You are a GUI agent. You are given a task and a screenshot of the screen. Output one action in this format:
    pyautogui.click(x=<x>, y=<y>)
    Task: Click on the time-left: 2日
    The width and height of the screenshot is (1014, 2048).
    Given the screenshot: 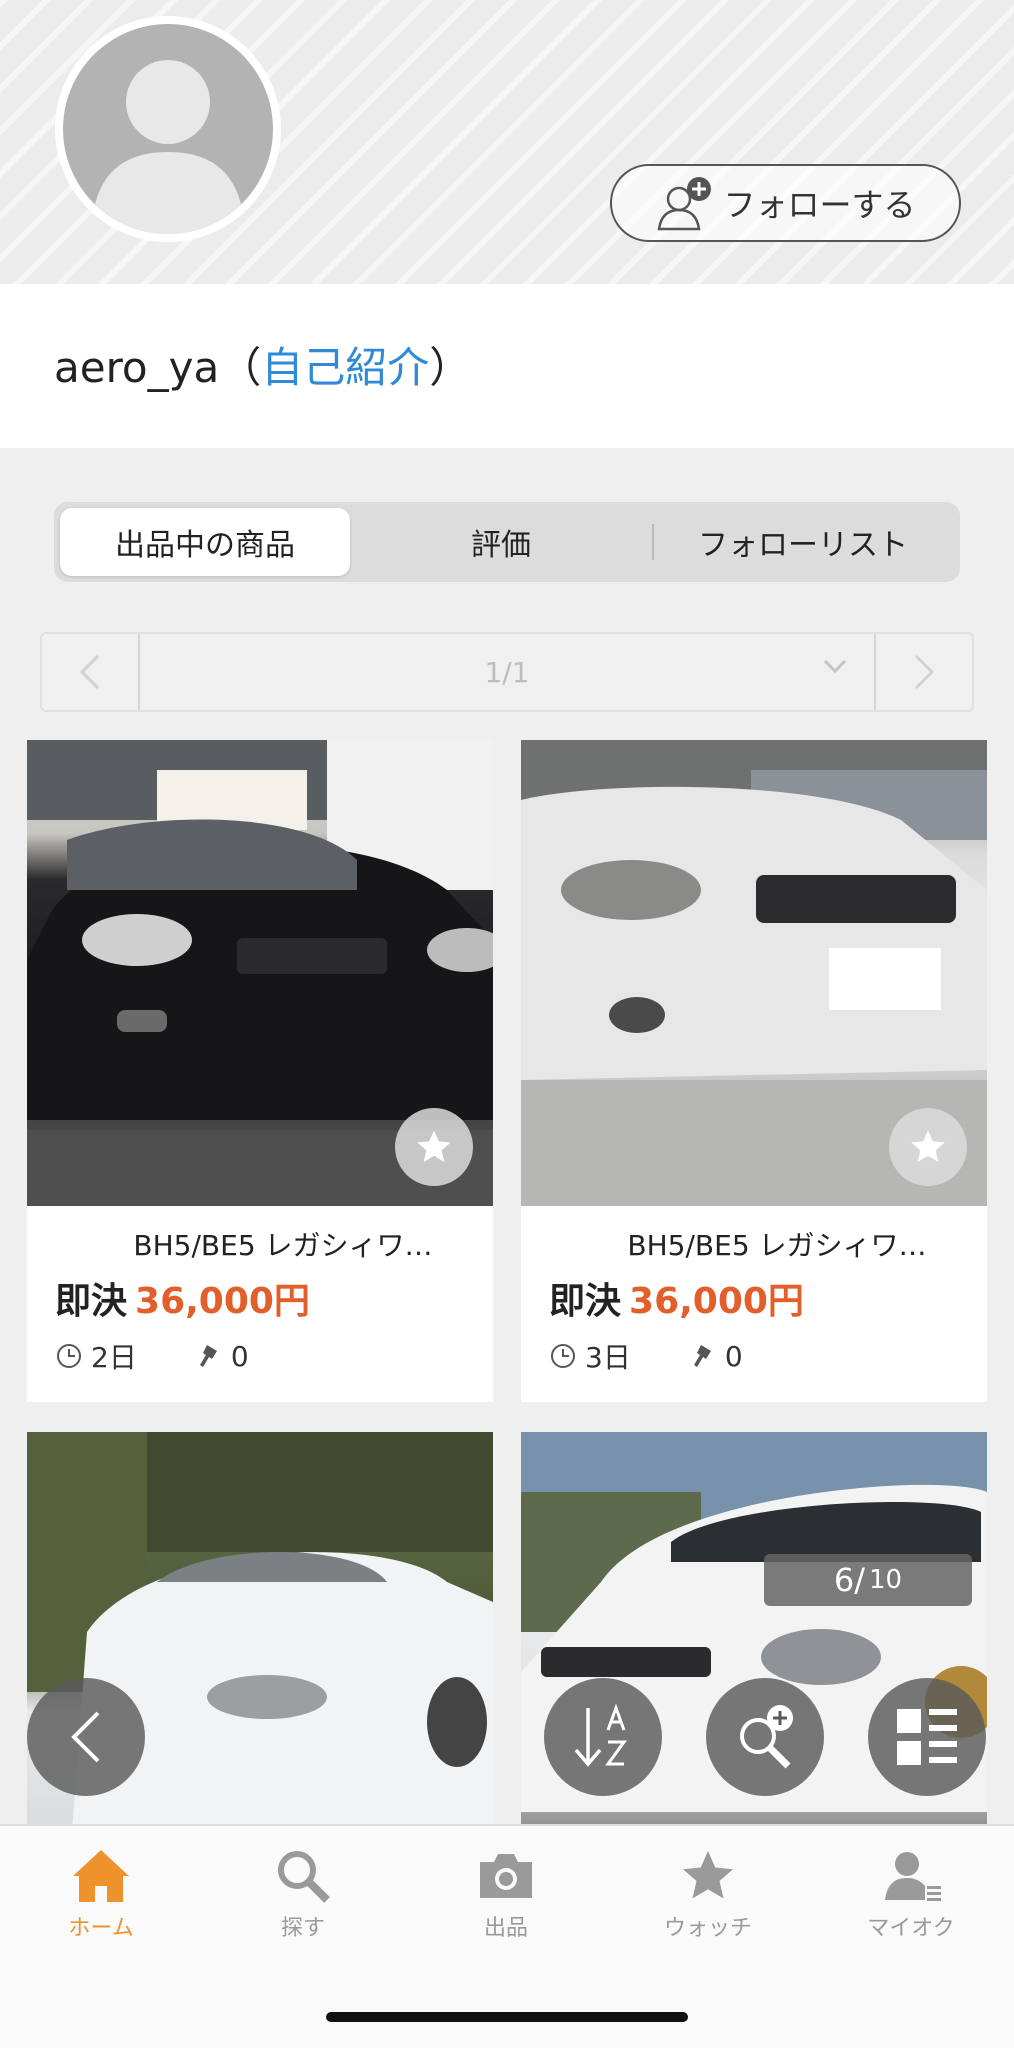 What is the action you would take?
    pyautogui.click(x=96, y=1356)
    